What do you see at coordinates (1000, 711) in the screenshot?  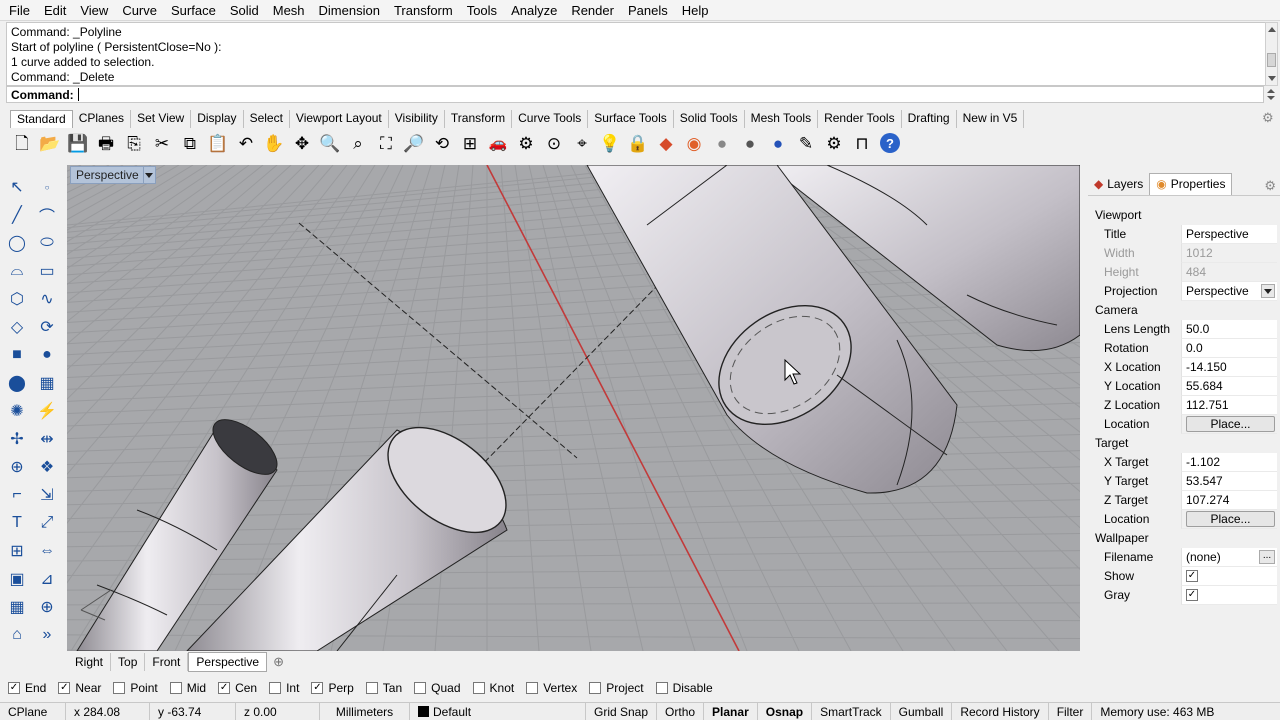 I see `status-toggle-record-history: Record History` at bounding box center [1000, 711].